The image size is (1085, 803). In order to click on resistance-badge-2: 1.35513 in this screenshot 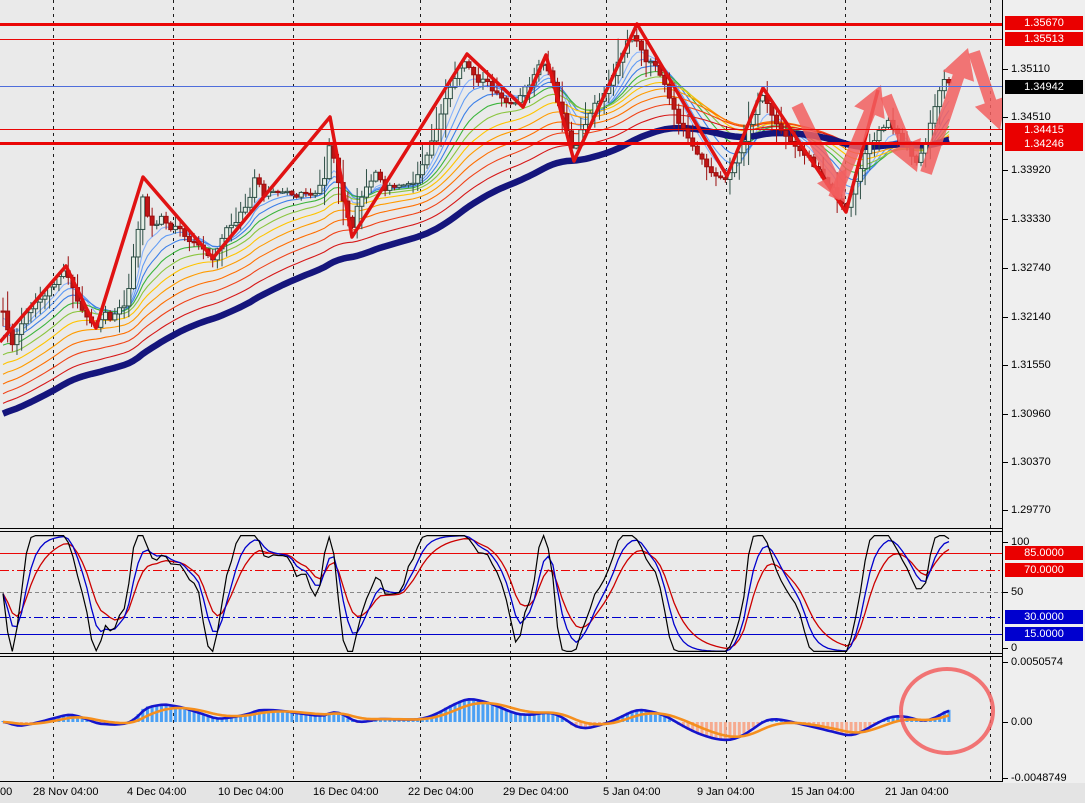, I will do `click(1044, 39)`.